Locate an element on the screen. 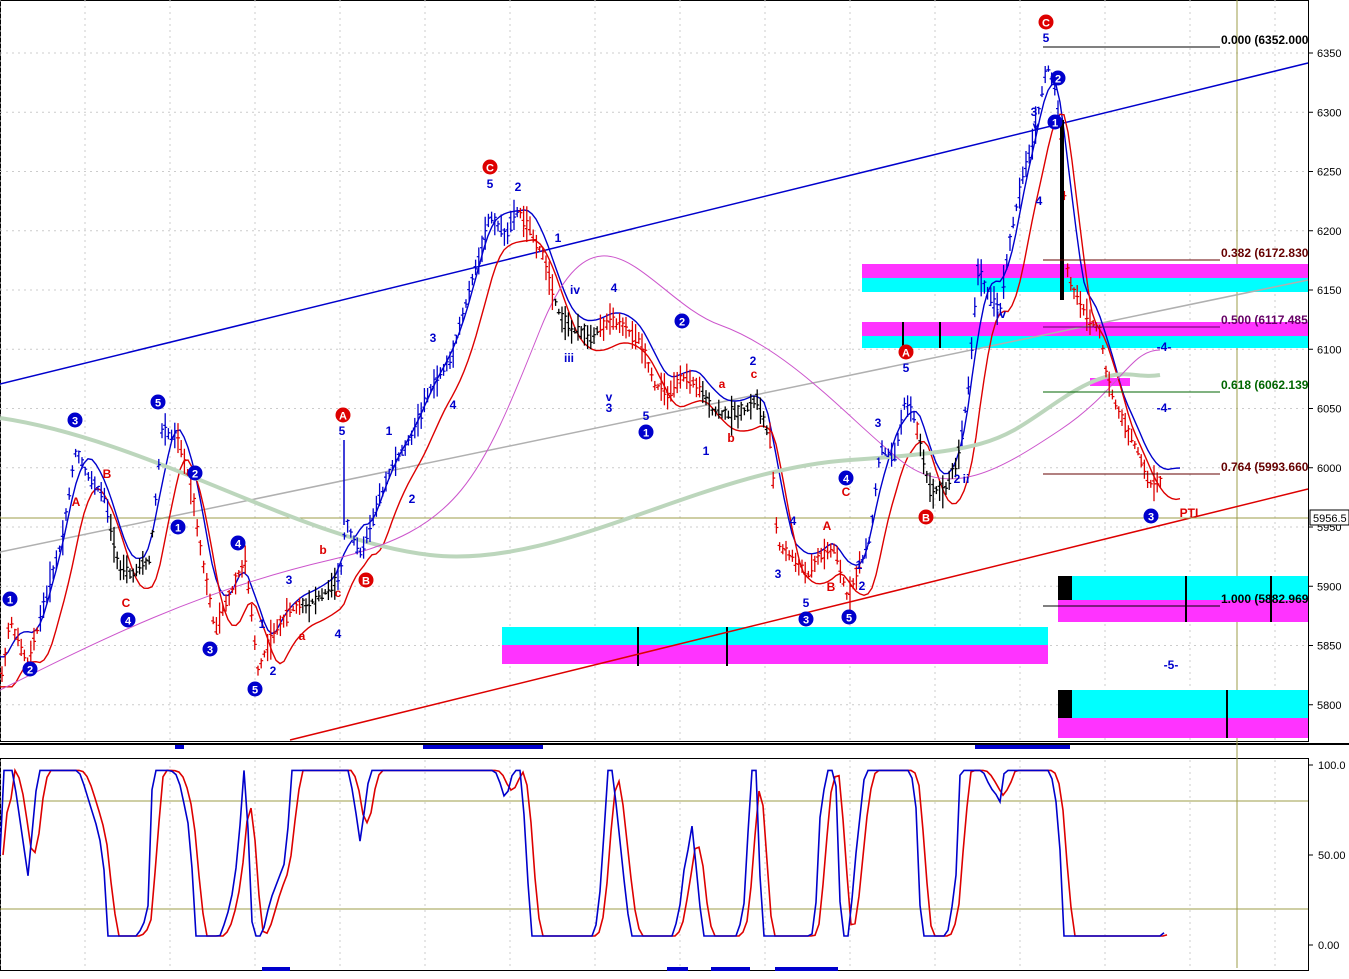 The image size is (1349, 979). fib-label-1.000: 1.000 (5882.969 is located at coordinates (1265, 599).